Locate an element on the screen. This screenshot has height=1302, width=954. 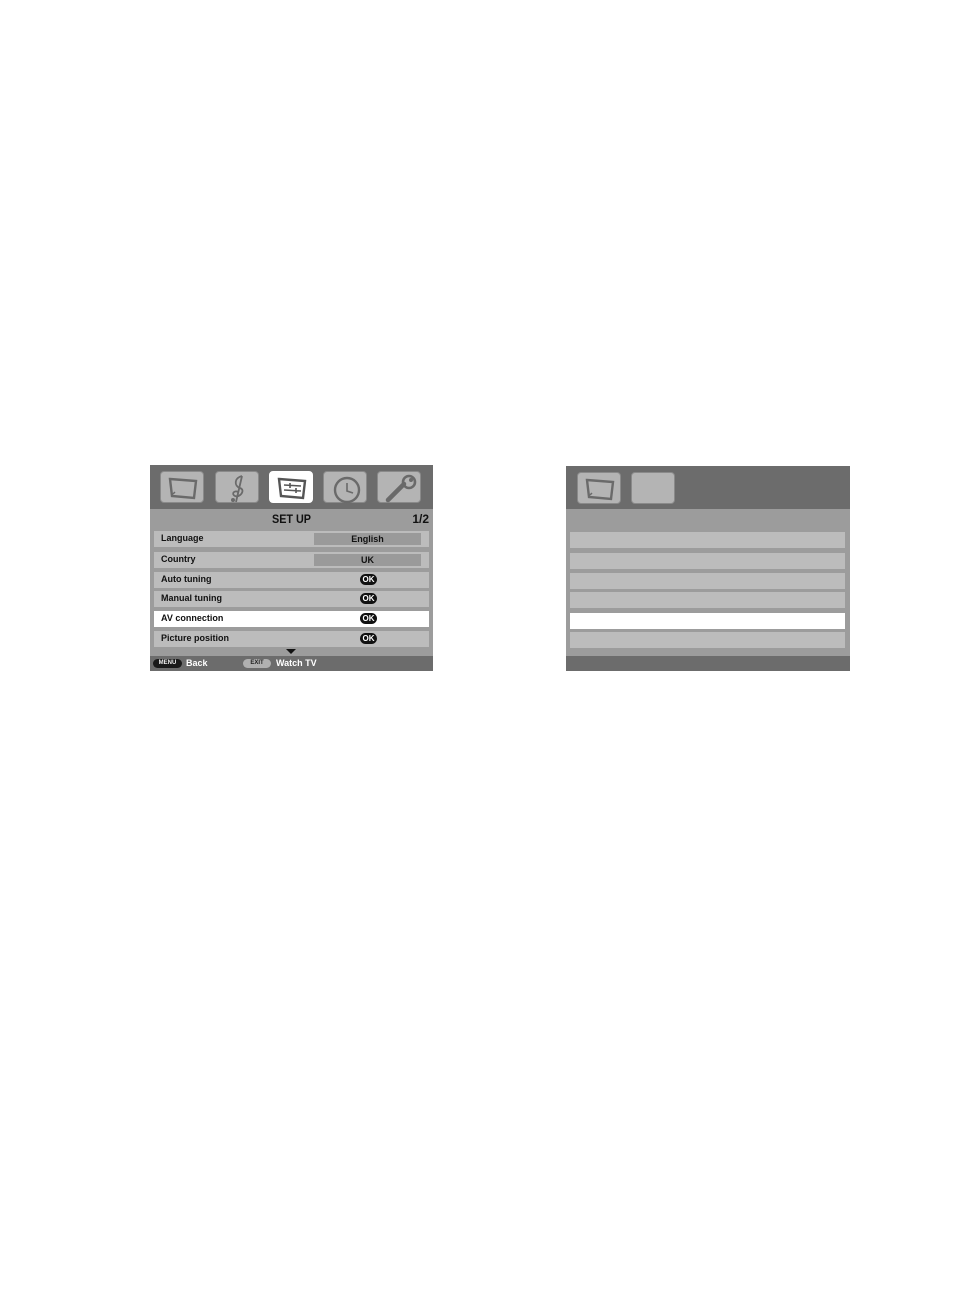
menu-row-empty-selected is located at coordinates (707, 621).